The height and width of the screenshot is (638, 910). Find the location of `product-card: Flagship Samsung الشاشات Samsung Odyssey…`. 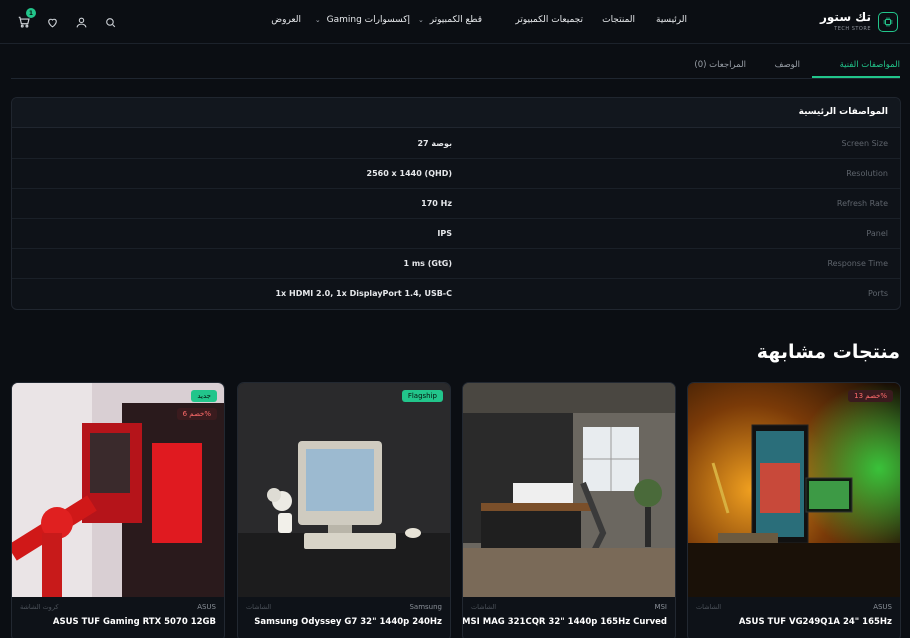

product-card: Flagship Samsung الشاشات Samsung Odyssey… is located at coordinates (344, 510).